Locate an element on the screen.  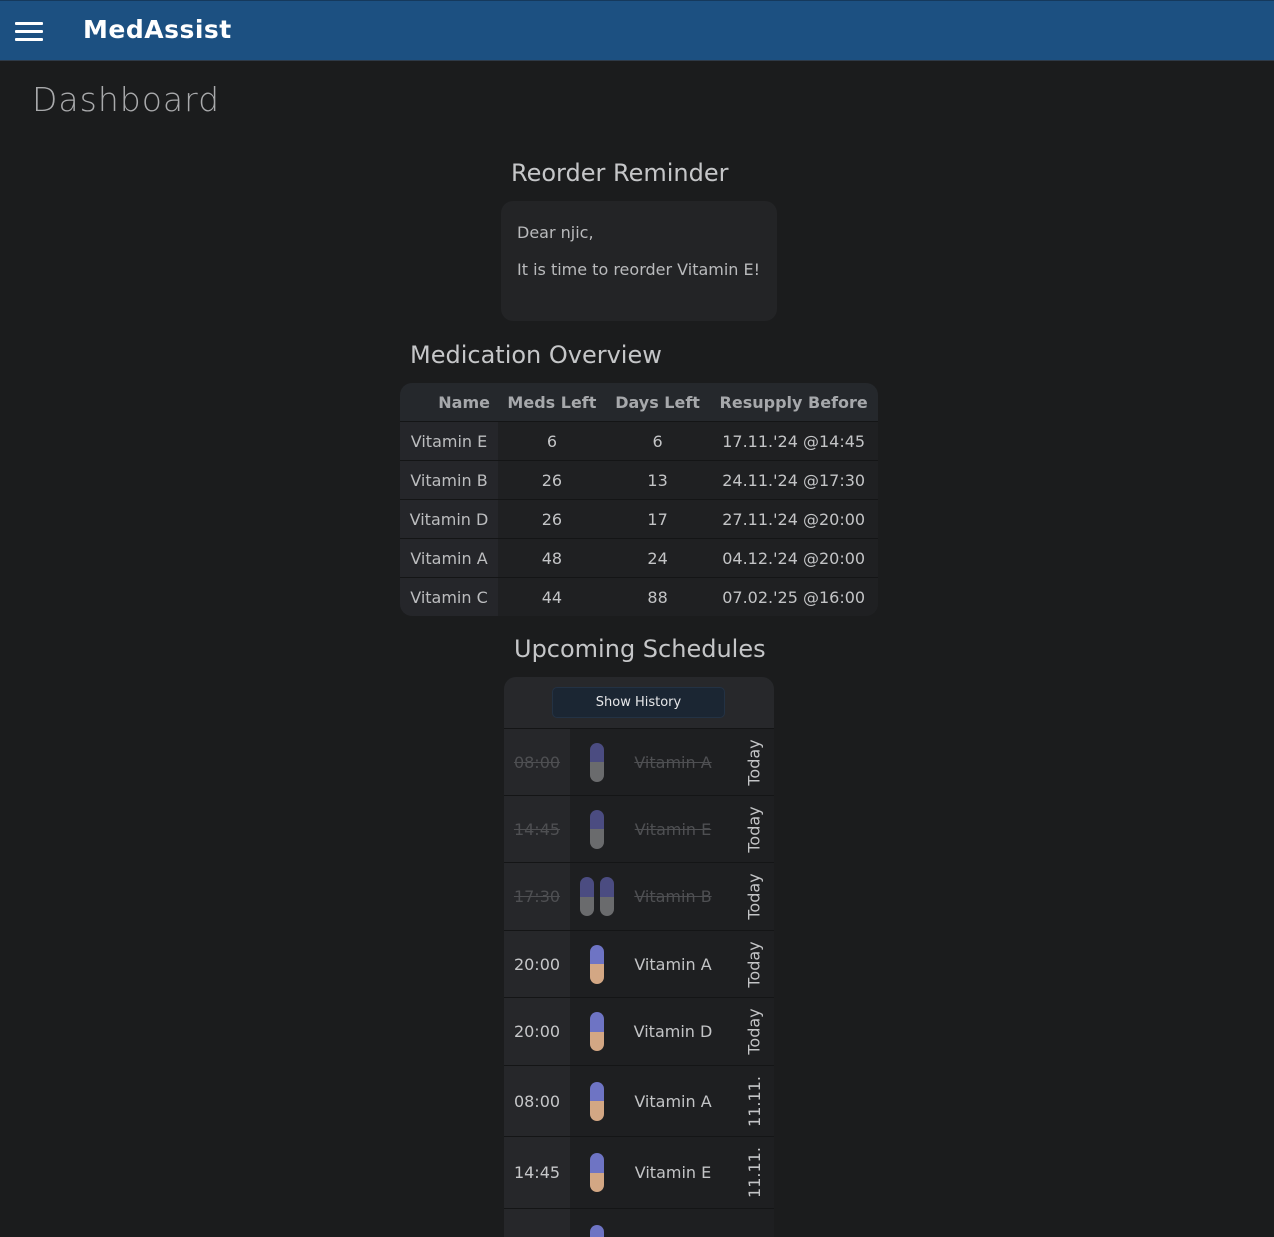
schedule-item: 14:45 Vitamin E 11.11. is located at coordinates (639, 1173).